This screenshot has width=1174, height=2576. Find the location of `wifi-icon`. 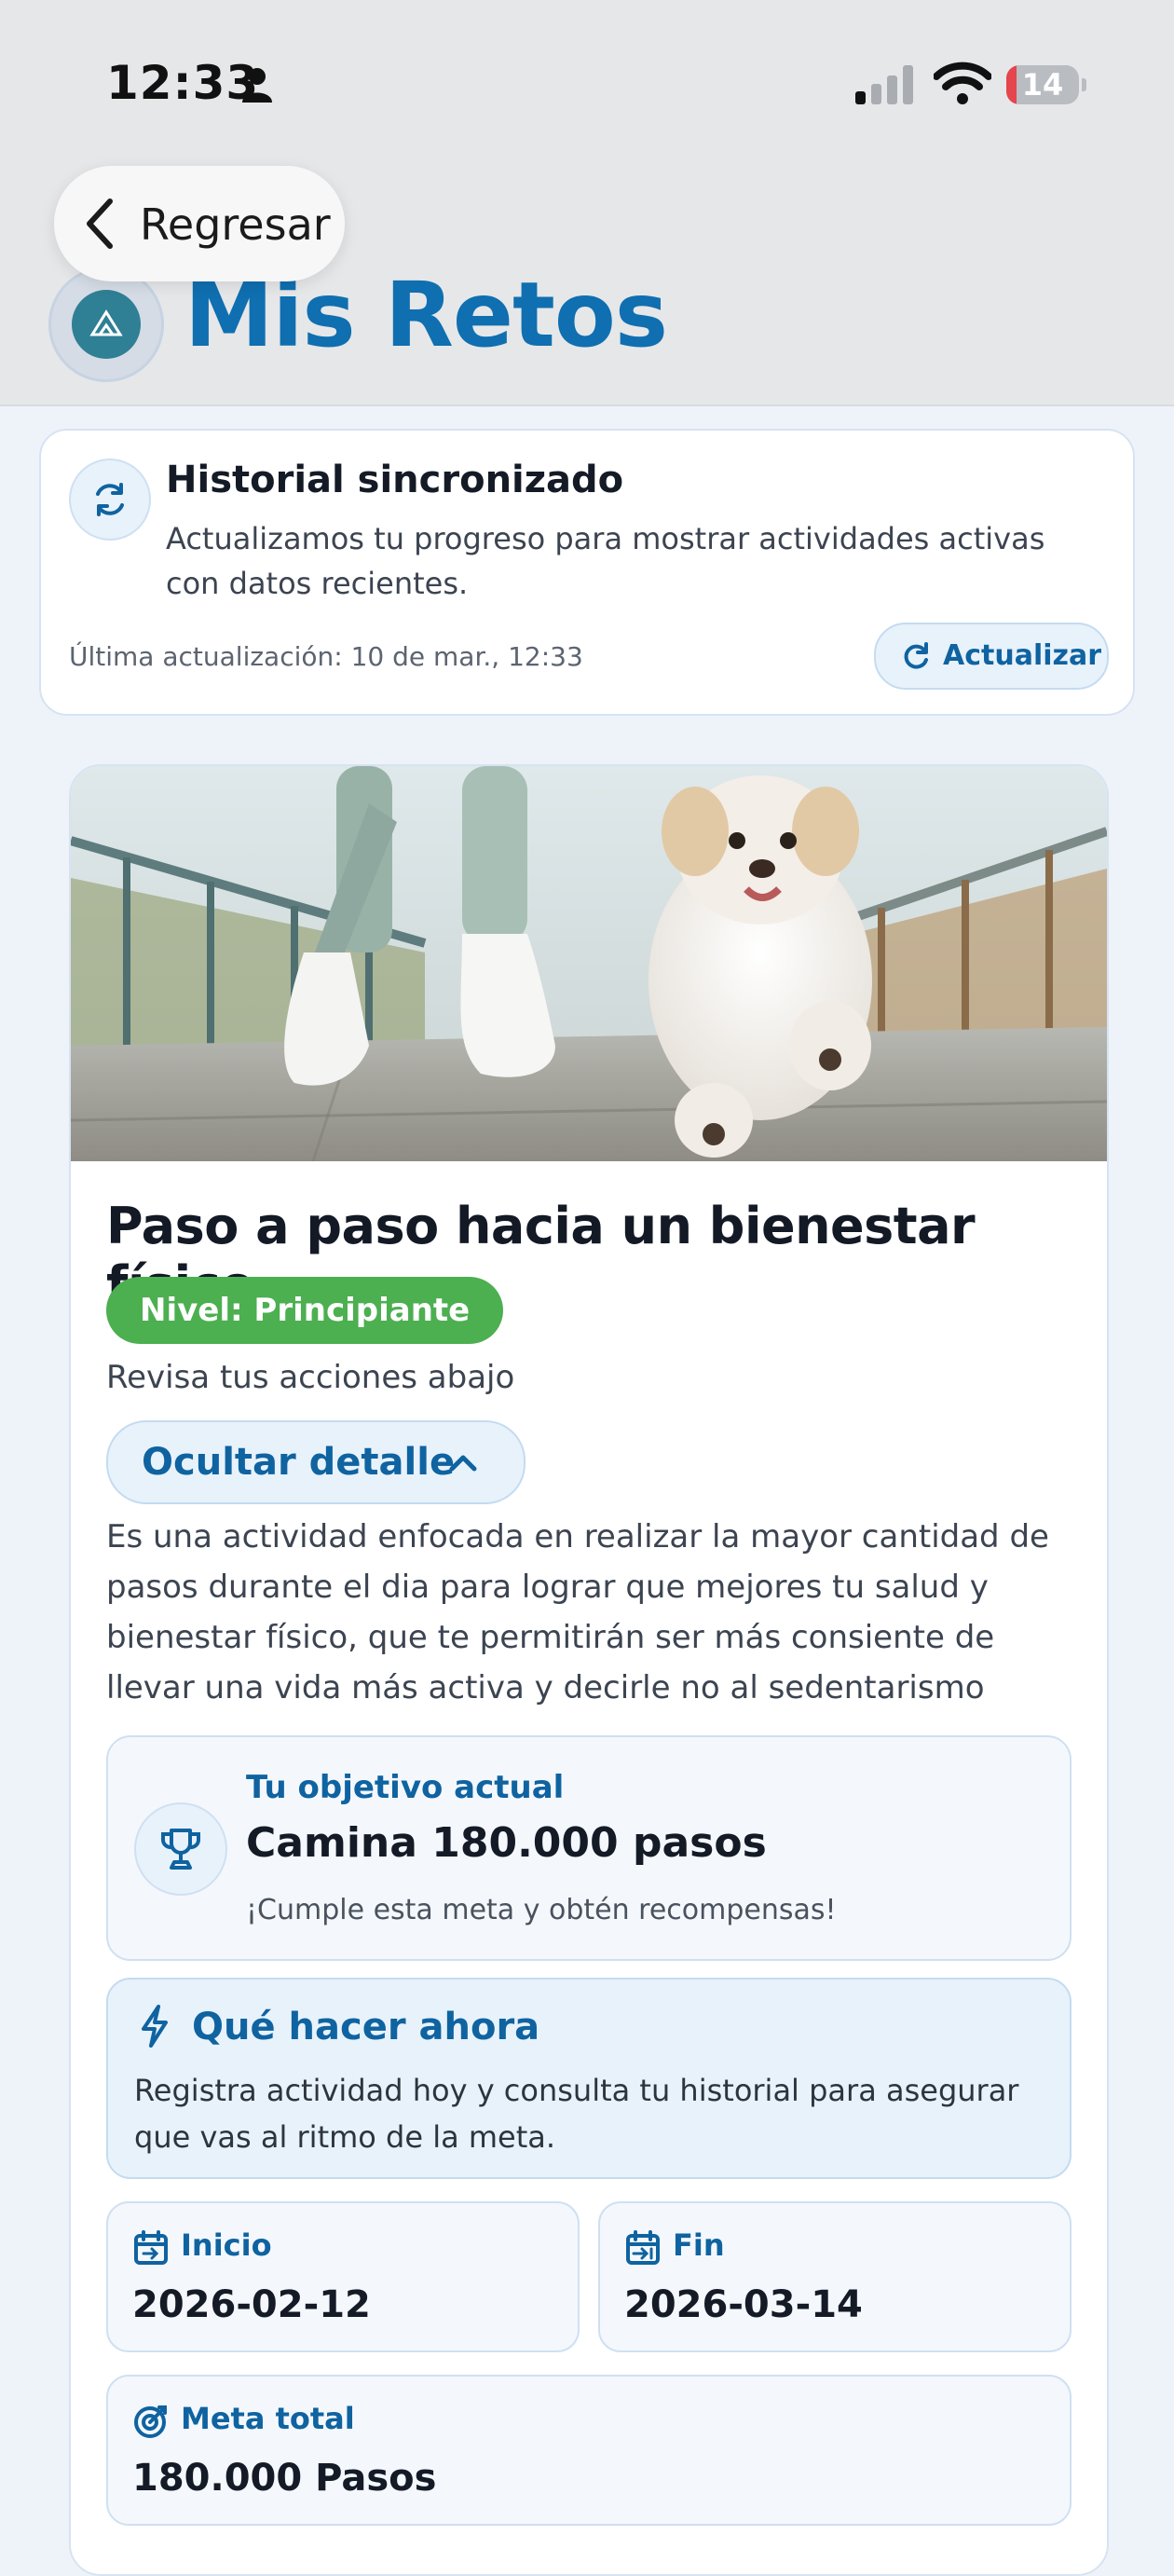

wifi-icon is located at coordinates (962, 83).